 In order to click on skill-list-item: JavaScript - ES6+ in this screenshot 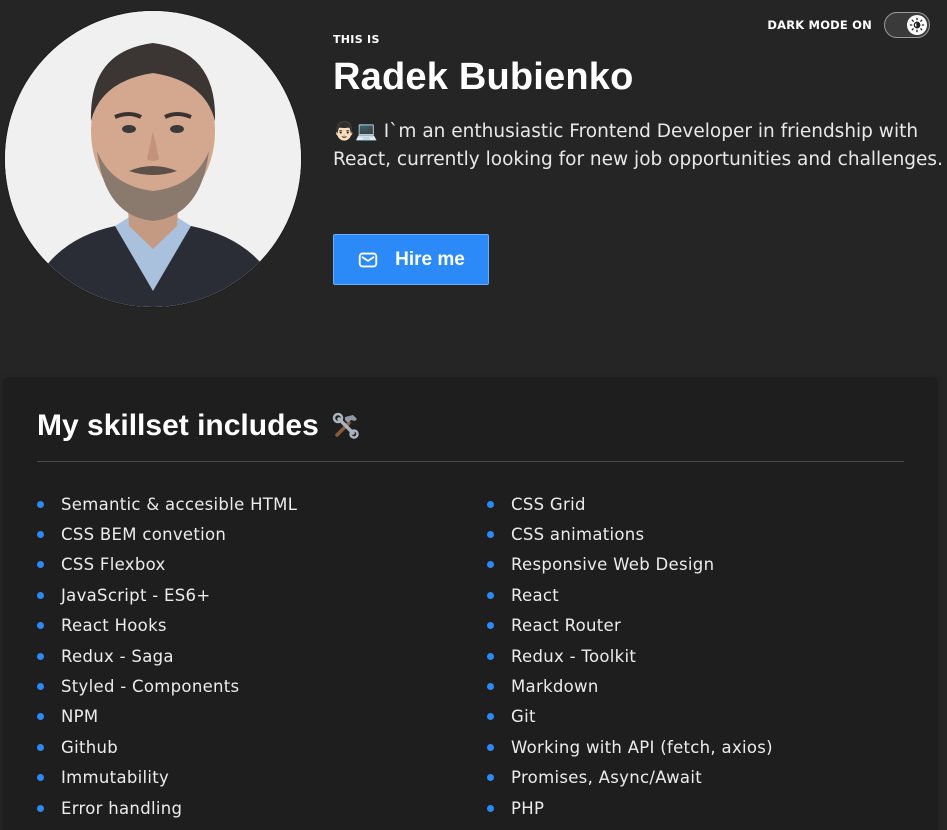, I will do `click(262, 595)`.